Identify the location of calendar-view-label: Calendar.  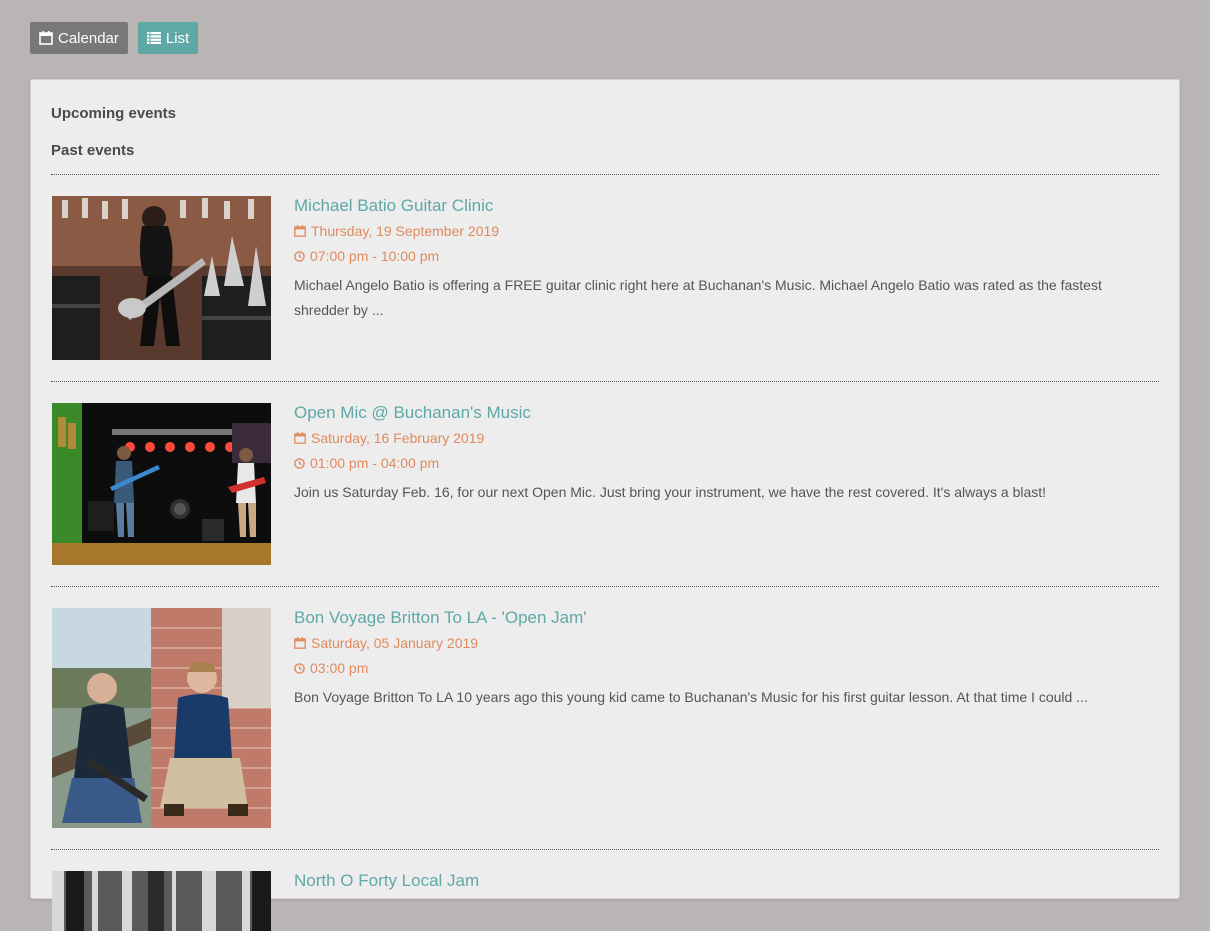
(88, 38).